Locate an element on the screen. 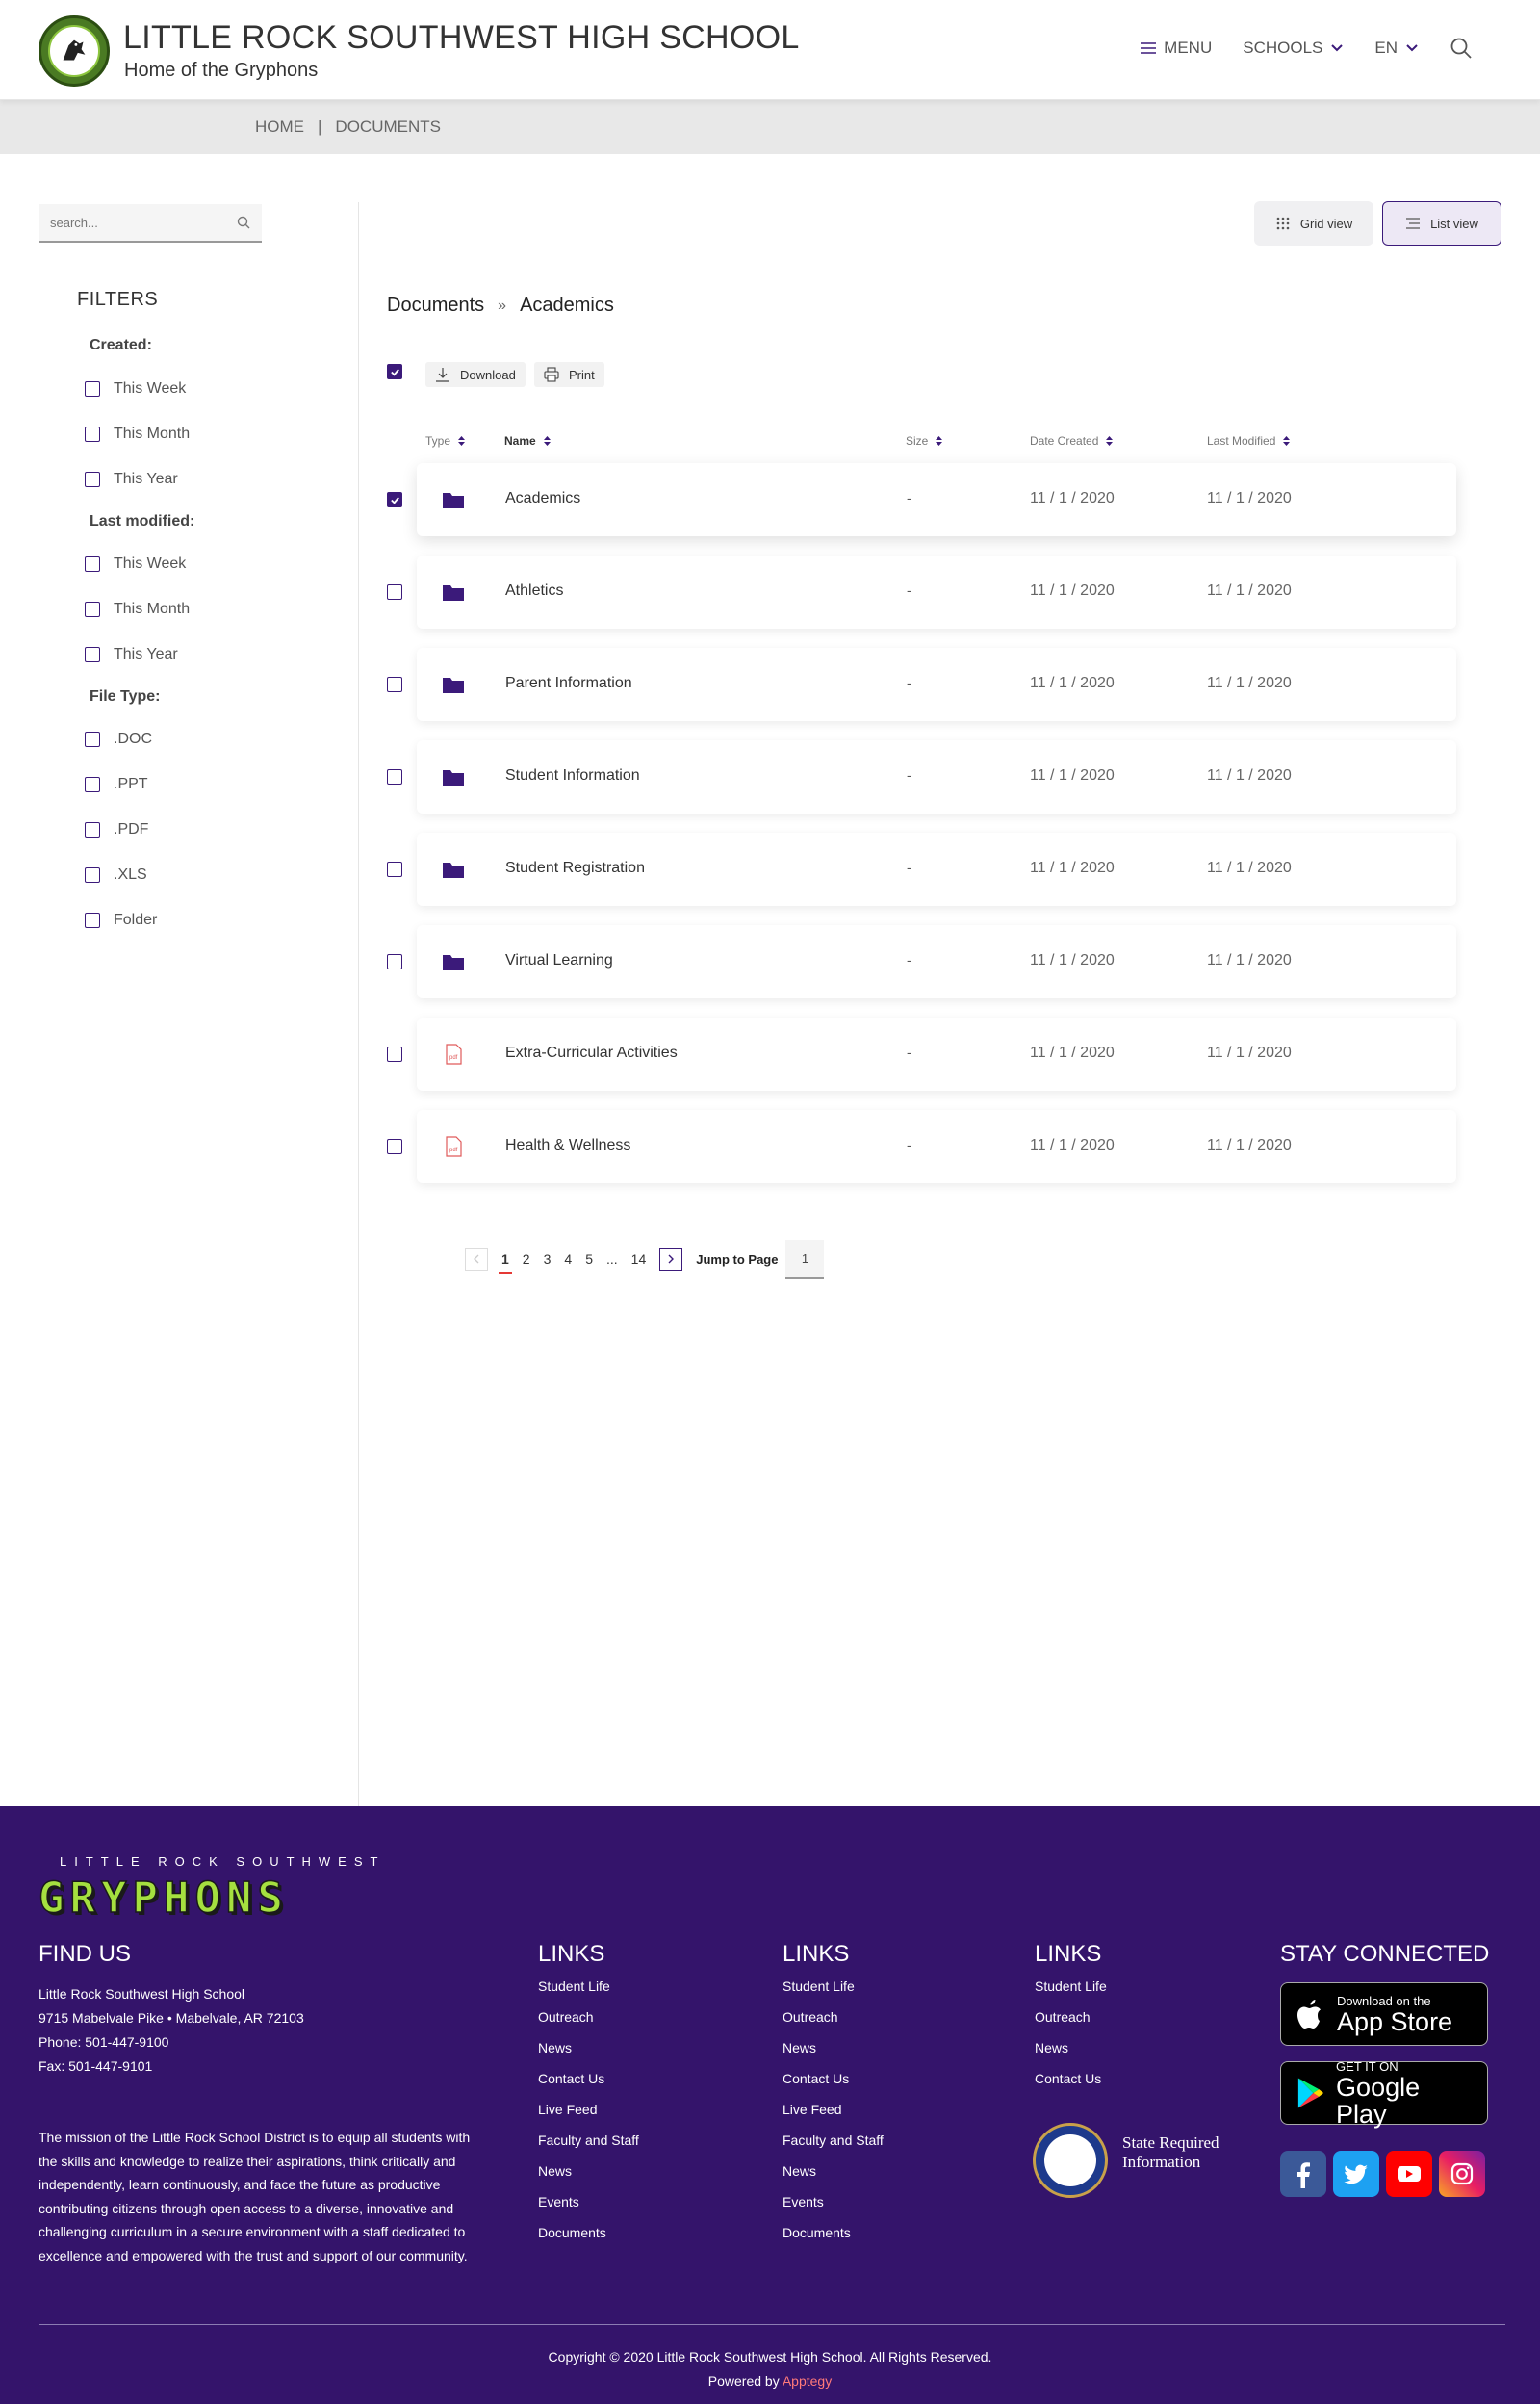 The height and width of the screenshot is (2404, 1540). grid-view-button: Grid view is located at coordinates (1313, 223).